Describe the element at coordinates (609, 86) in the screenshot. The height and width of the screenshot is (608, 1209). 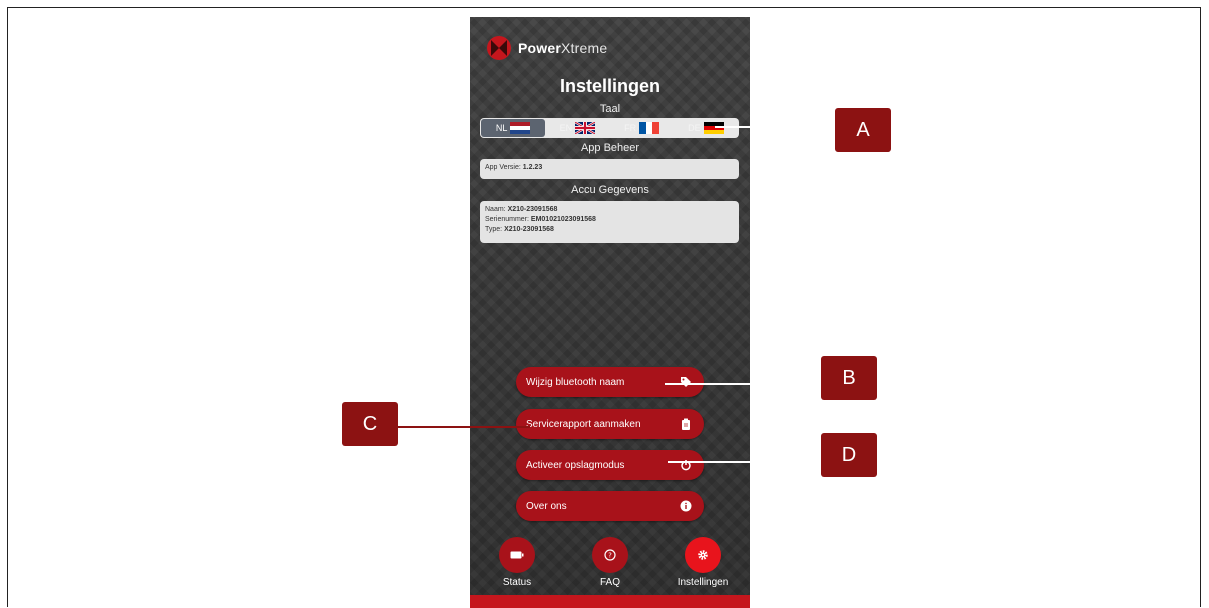
I see `page-title: Instellingen` at that location.